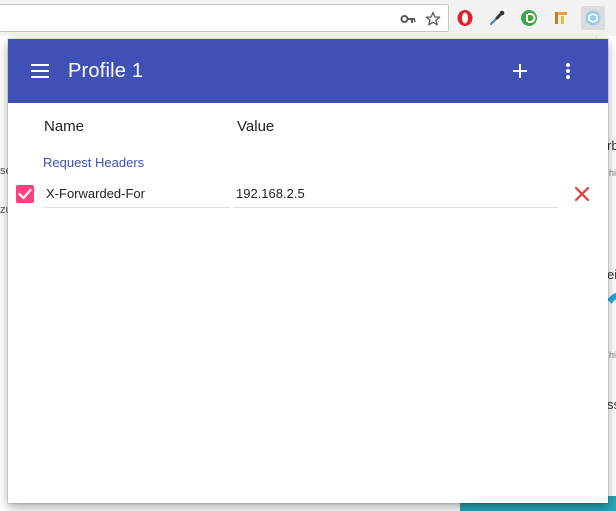  I want to click on background-text: hi, so click(612, 173).